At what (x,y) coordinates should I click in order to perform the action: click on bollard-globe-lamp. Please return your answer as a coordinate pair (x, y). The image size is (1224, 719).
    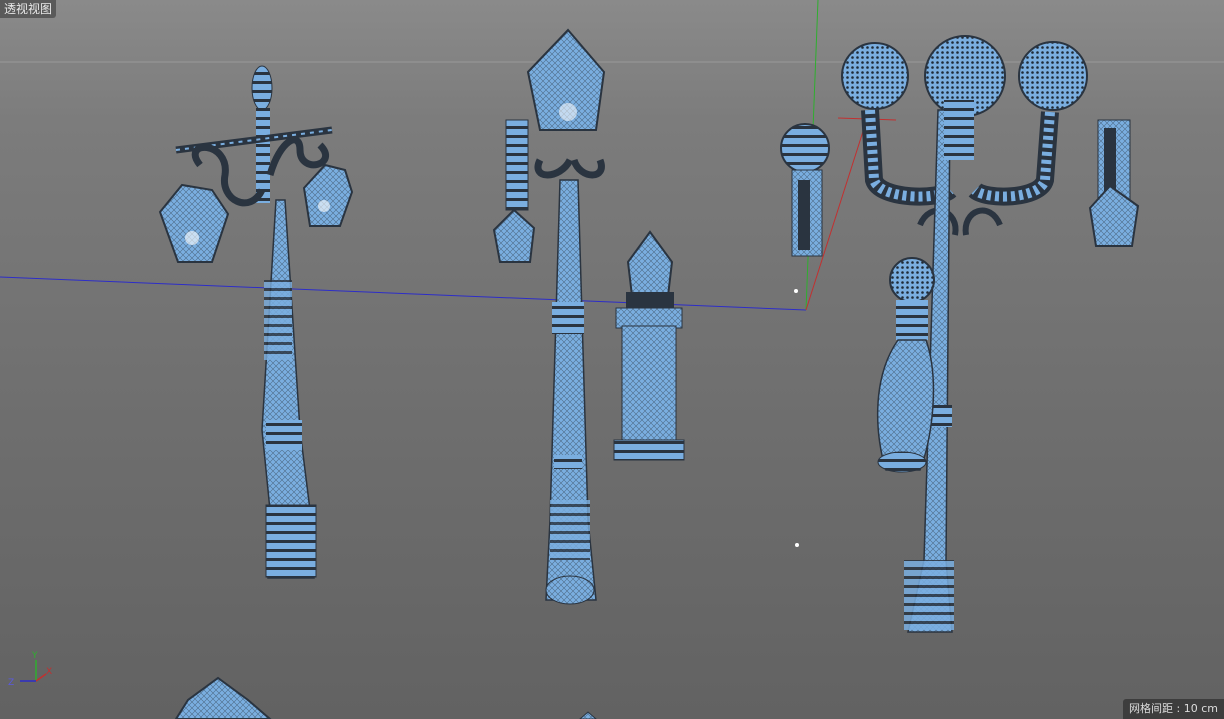
    Looking at the image, I should click on (906, 365).